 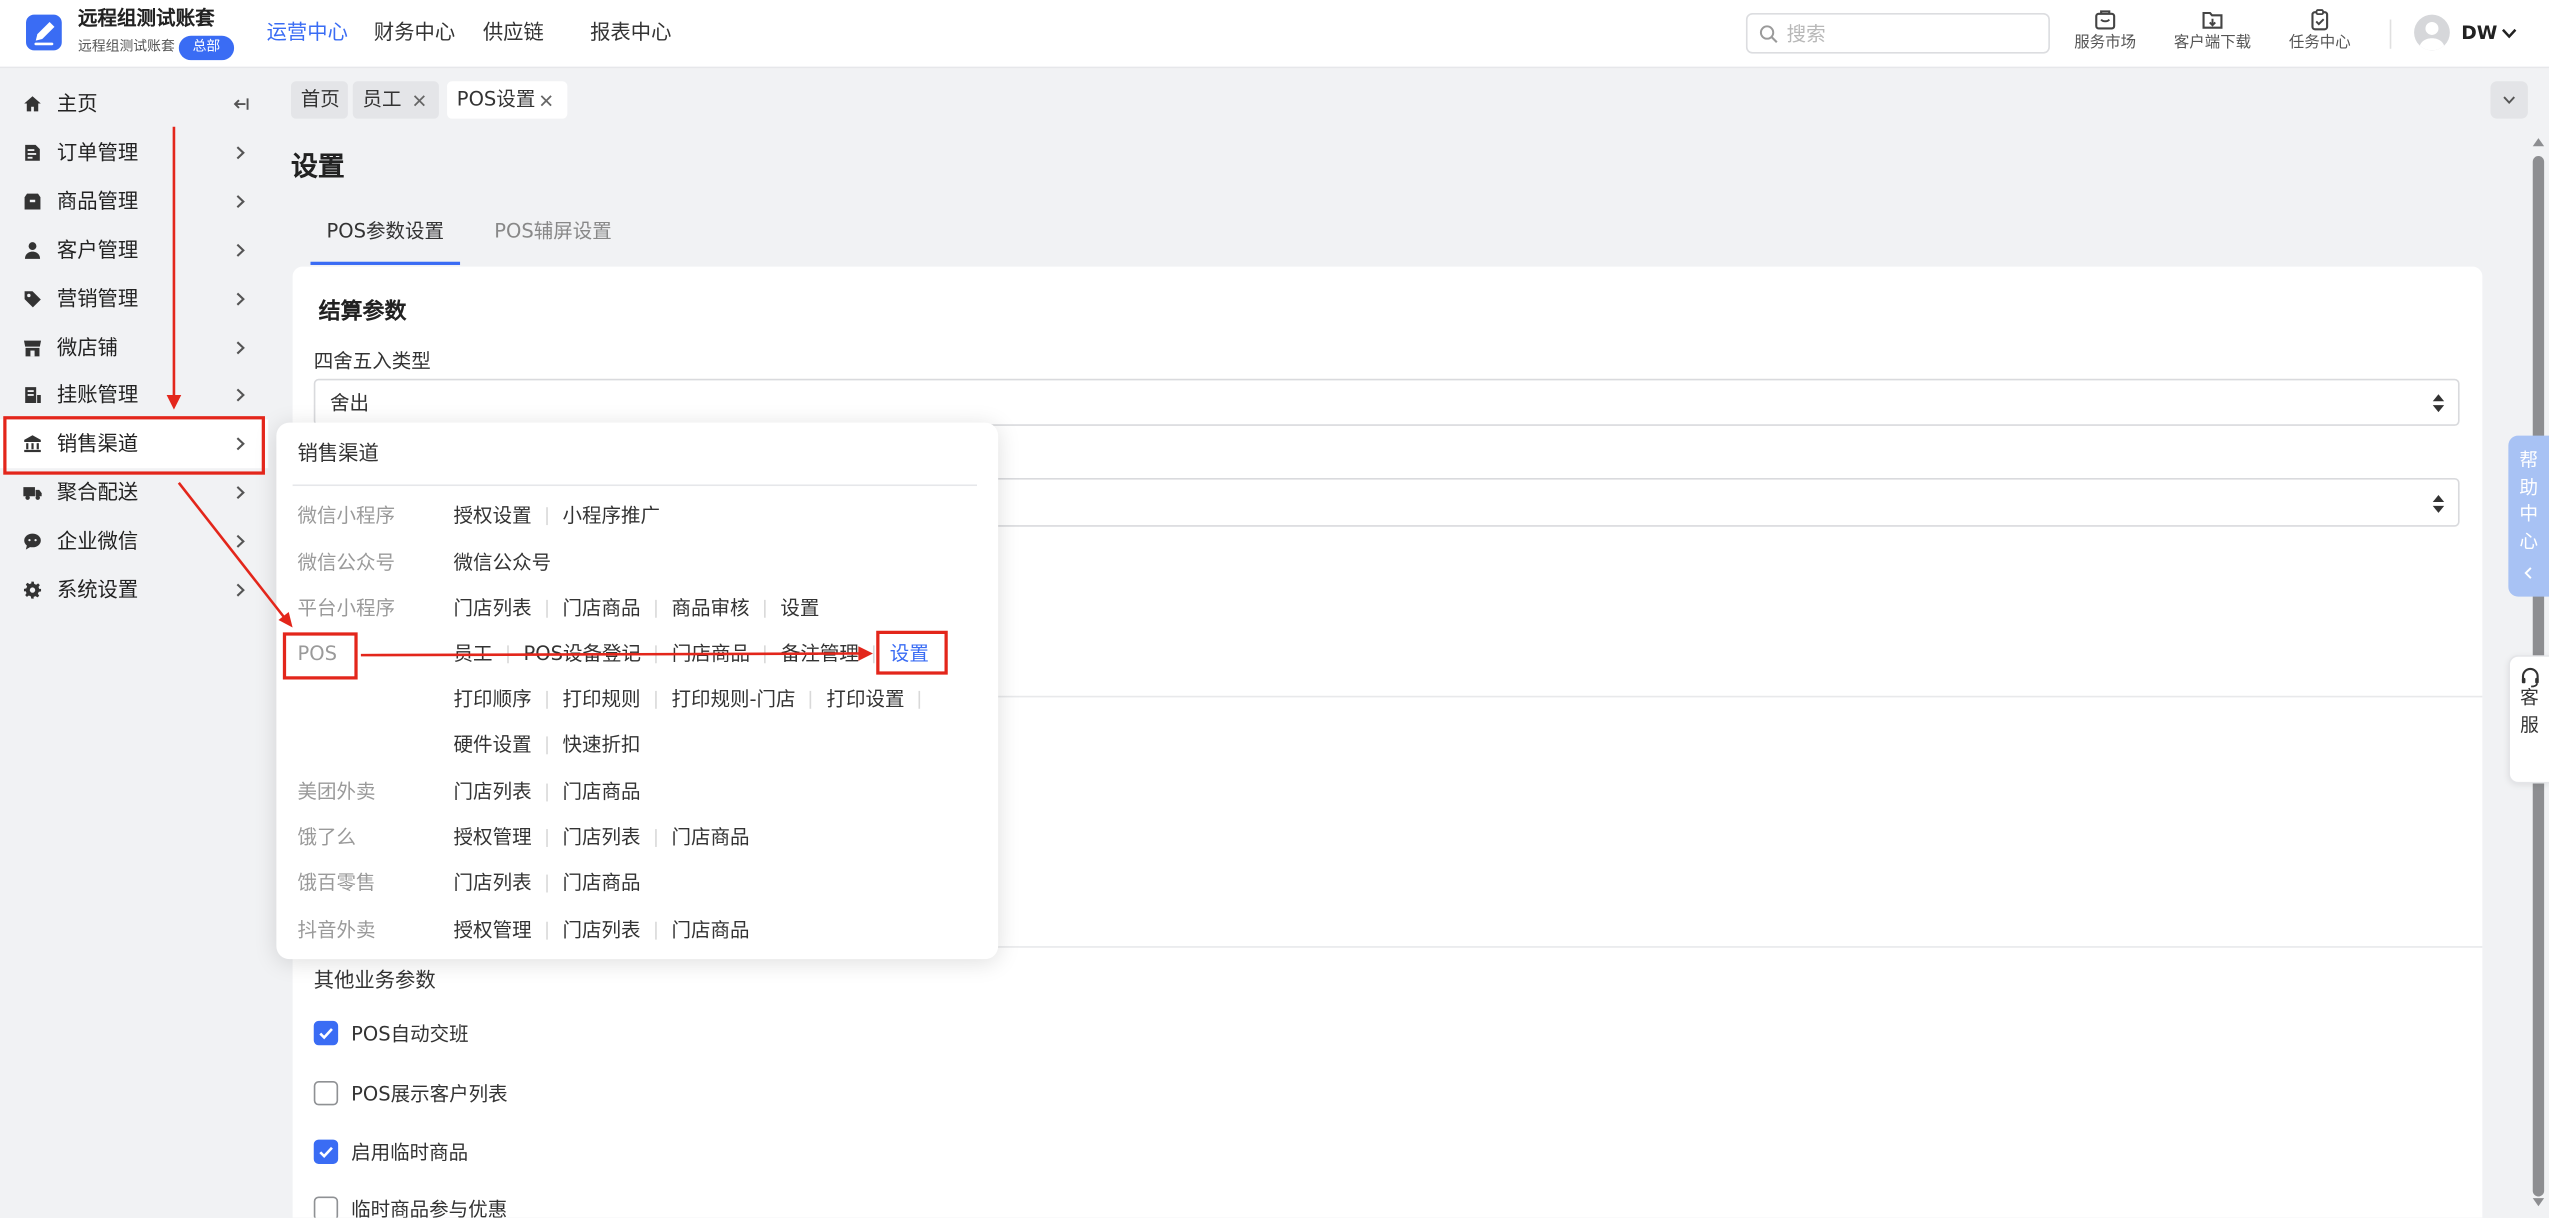 What do you see at coordinates (637, 562) in the screenshot?
I see `menu-group: 微信公众号 微信公众号` at bounding box center [637, 562].